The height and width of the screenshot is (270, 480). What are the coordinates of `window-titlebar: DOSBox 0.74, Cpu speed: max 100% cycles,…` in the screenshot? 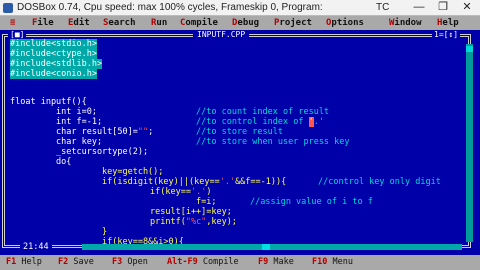 It's located at (240, 8).